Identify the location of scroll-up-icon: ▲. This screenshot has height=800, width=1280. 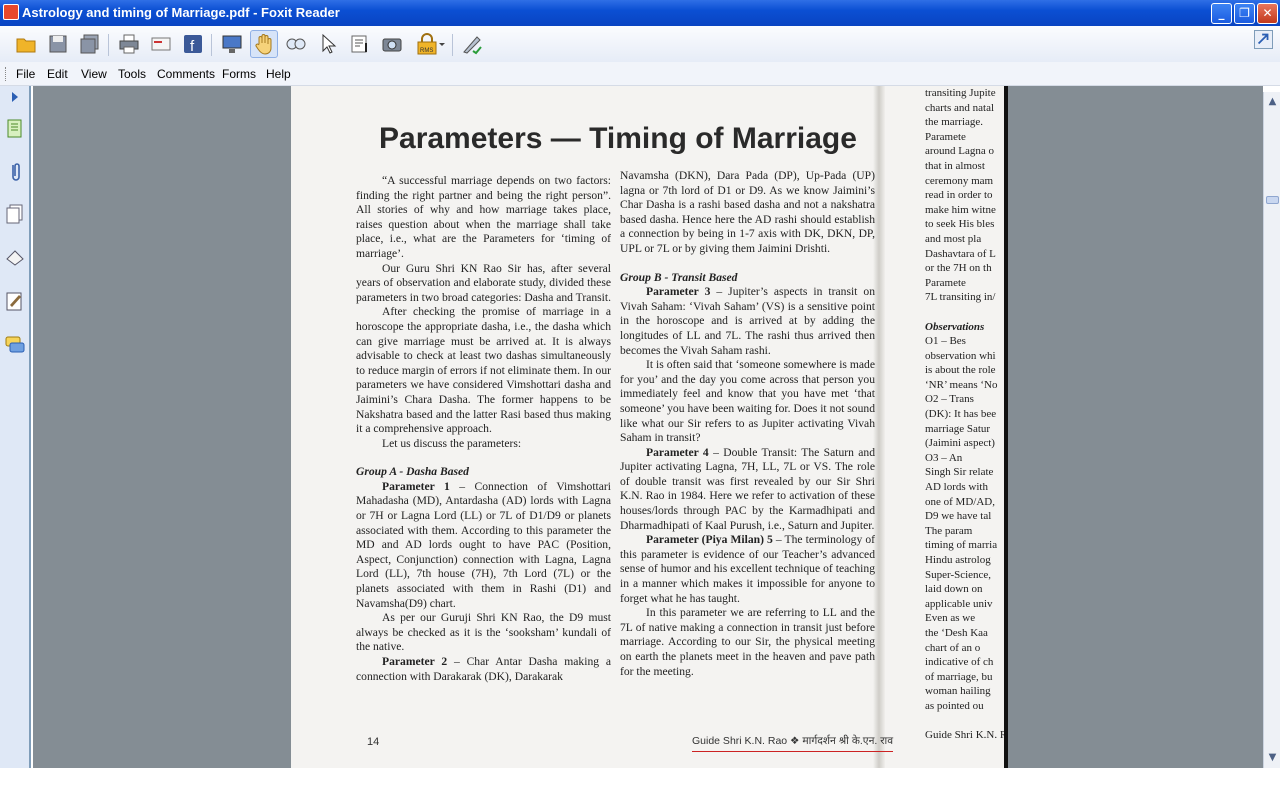
(1272, 101).